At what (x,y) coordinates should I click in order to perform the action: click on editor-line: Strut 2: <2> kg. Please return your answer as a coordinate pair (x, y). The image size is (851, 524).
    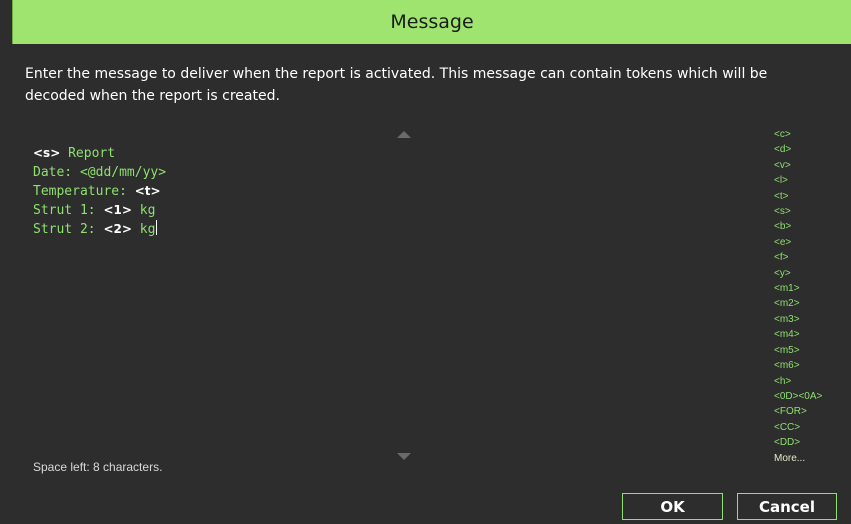
    Looking at the image, I should click on (99, 229).